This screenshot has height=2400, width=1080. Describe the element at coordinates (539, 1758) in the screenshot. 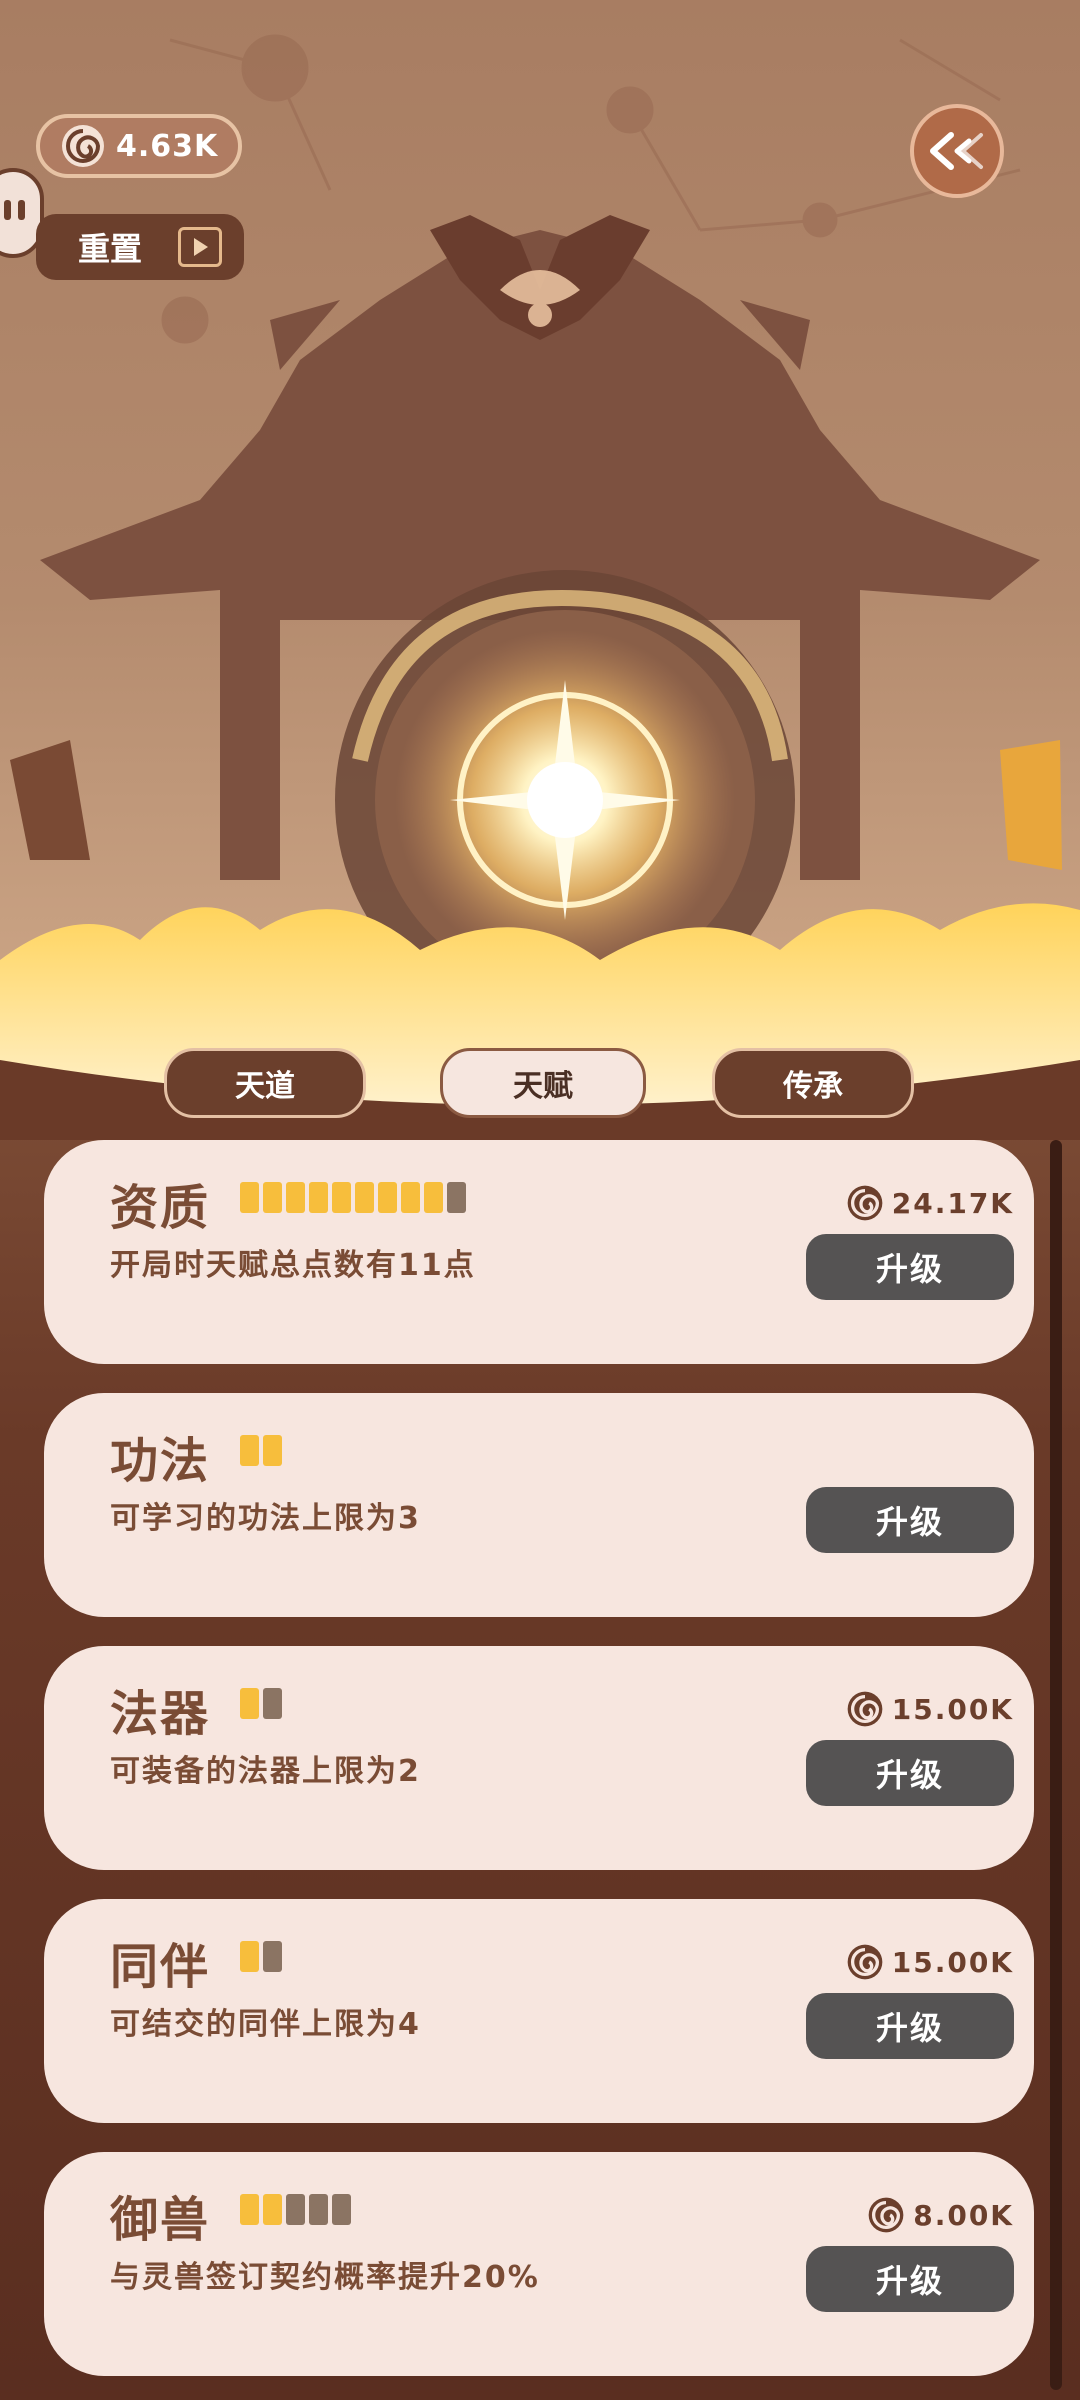

I see `talent-card-faqi: 法器 可装备的法器上限为2 15.00K 升级` at that location.